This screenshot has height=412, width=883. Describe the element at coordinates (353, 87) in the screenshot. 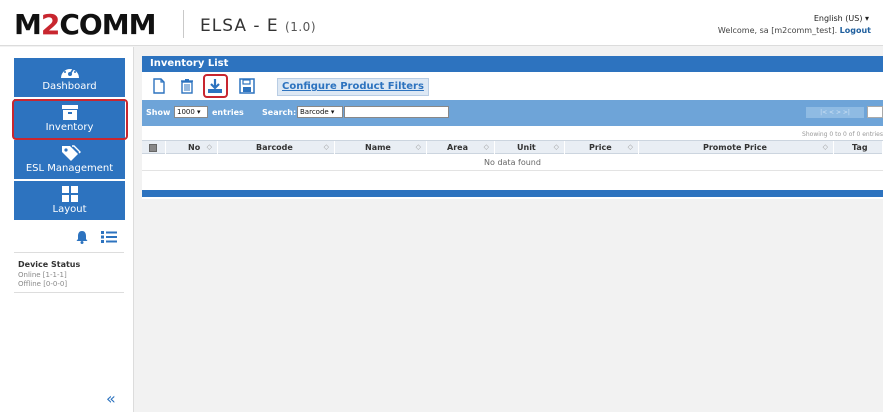

I see `configure-product-filters-button: Configure Product Filters` at that location.